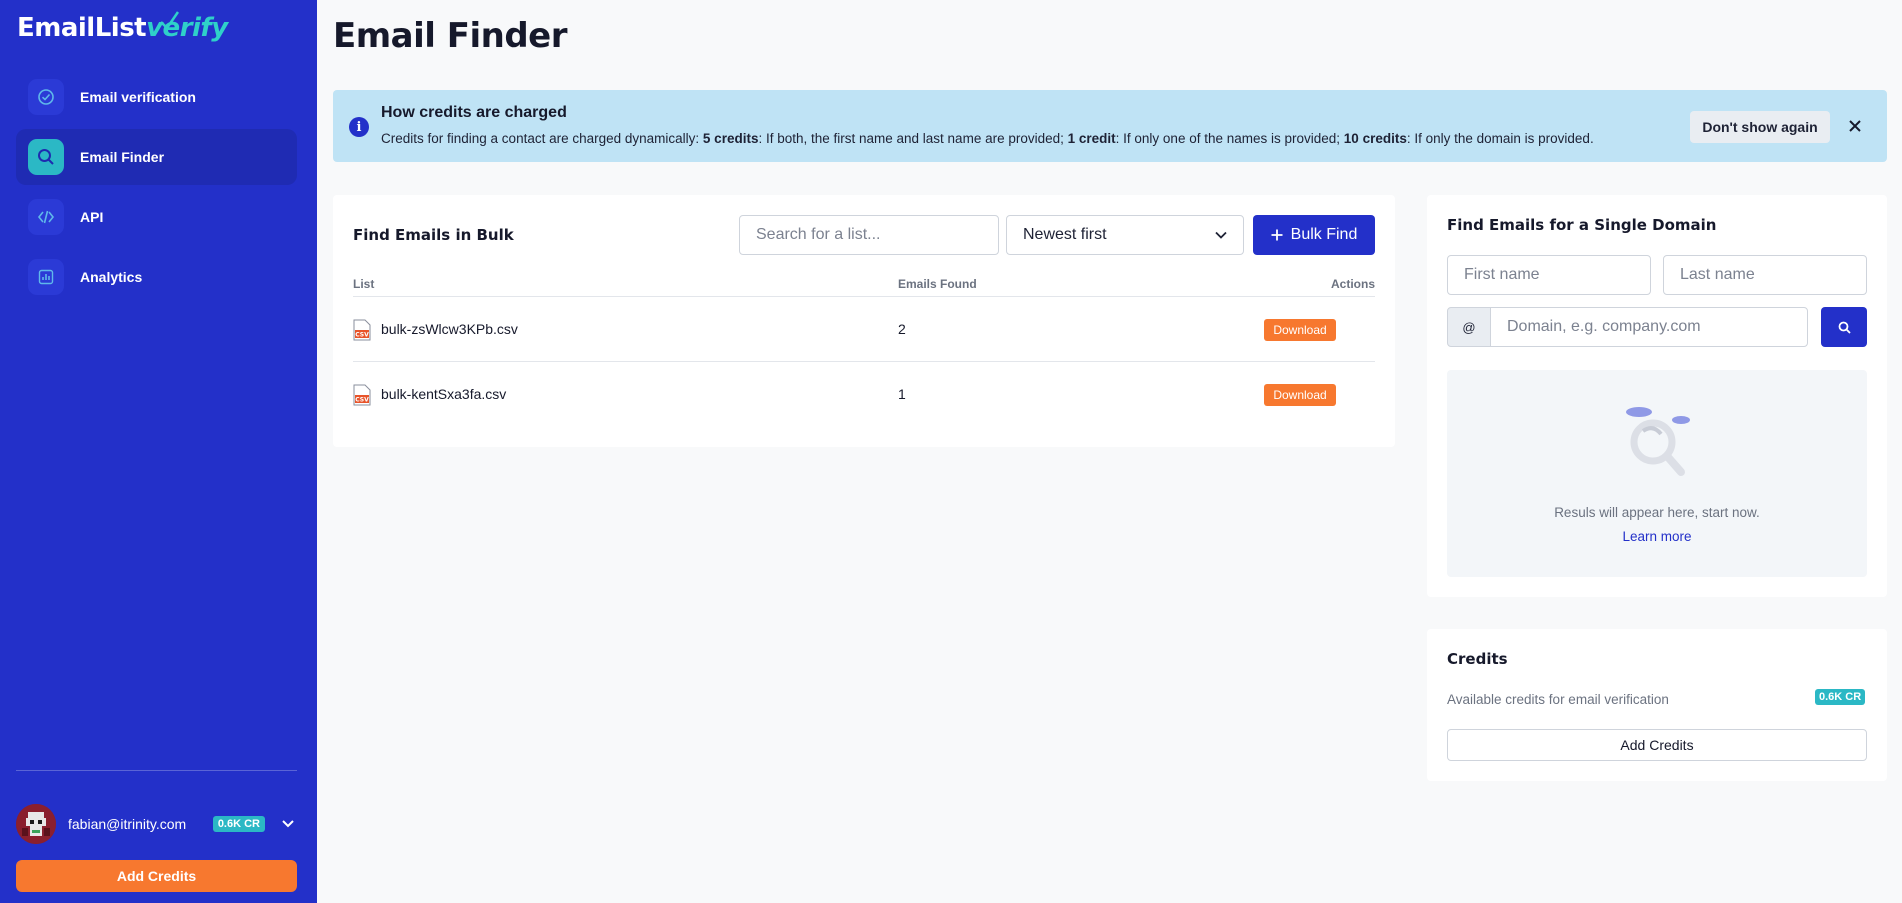 Image resolution: width=1902 pixels, height=903 pixels. Describe the element at coordinates (156, 217) in the screenshot. I see `sidebar-item-api: API` at that location.